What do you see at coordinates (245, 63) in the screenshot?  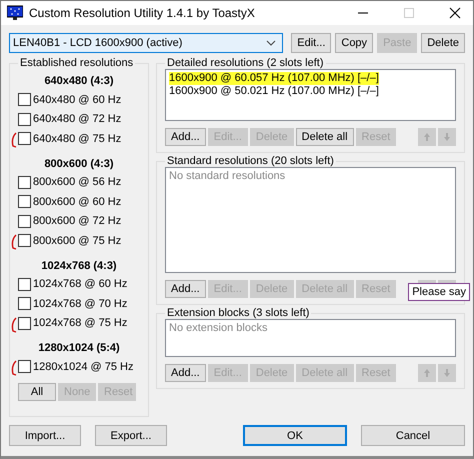 I see `group-title: Detailed resolutions (2 slots left)` at bounding box center [245, 63].